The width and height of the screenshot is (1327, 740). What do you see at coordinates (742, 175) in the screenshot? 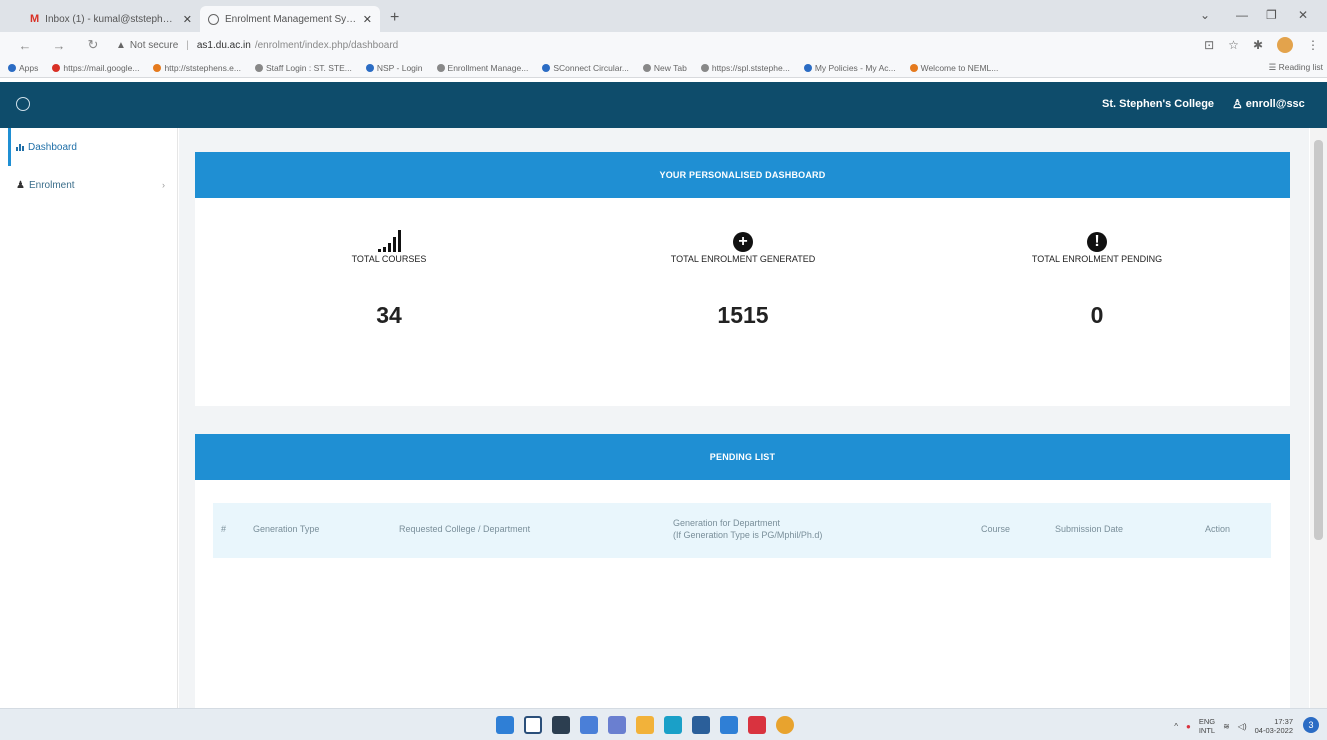
I see `dashboard-banner: YOUR PERSONALISED DASHBOARD` at bounding box center [742, 175].